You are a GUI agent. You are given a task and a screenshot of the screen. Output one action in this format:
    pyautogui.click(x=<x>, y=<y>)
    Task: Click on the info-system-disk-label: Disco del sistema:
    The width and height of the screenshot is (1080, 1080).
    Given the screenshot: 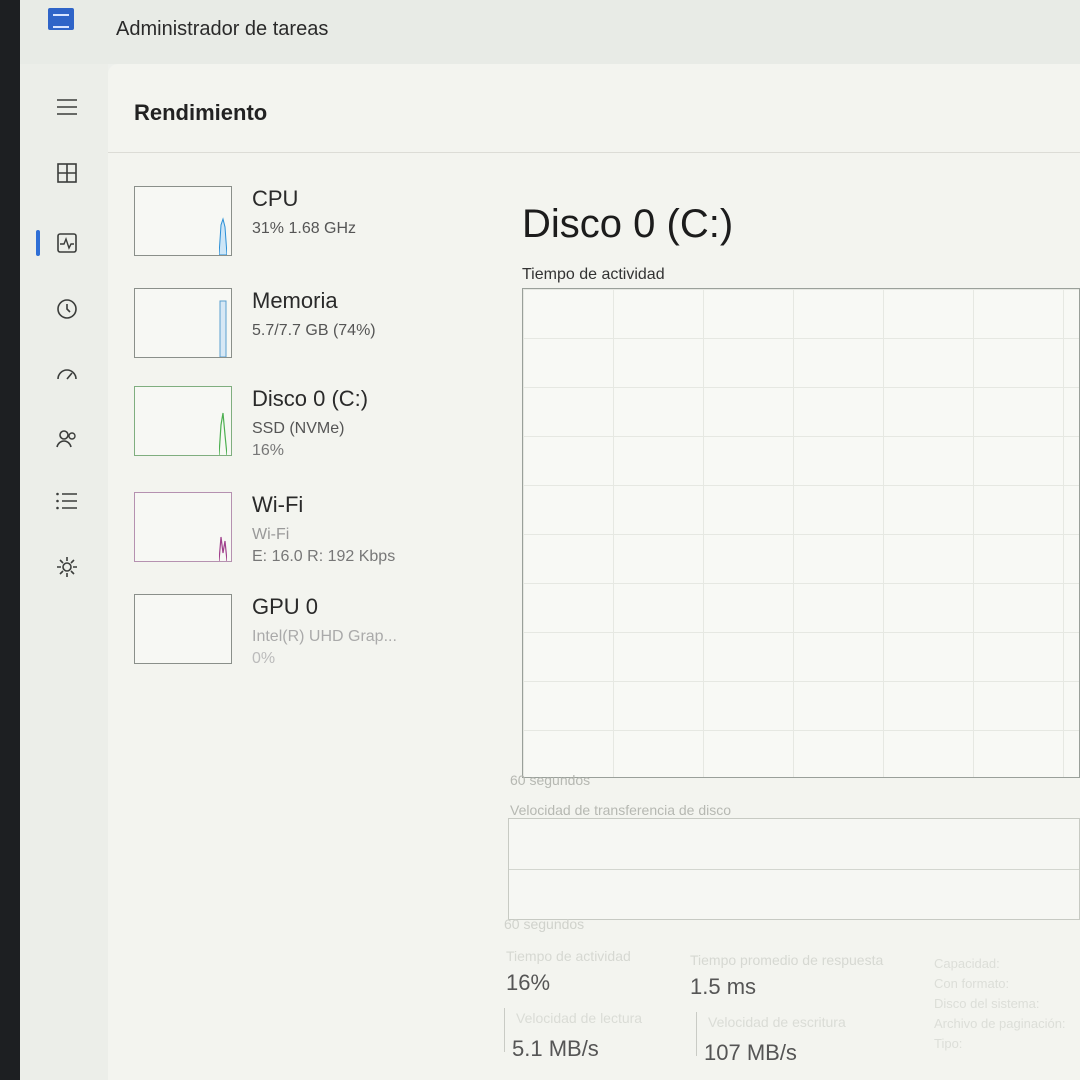 What is the action you would take?
    pyautogui.click(x=987, y=1003)
    